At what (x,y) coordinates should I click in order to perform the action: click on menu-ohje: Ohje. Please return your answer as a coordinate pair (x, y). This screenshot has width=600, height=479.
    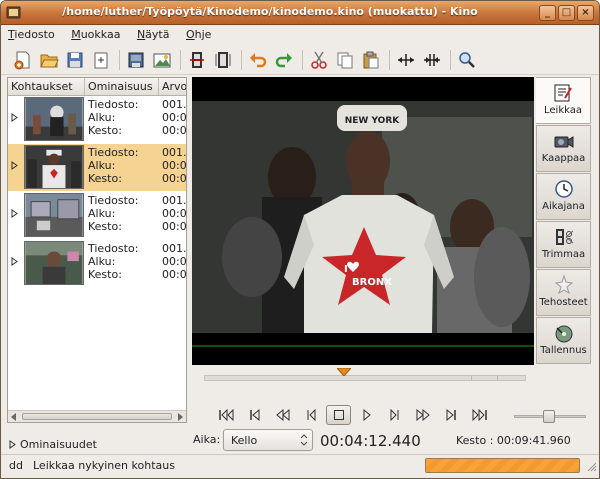
    Looking at the image, I should click on (198, 33).